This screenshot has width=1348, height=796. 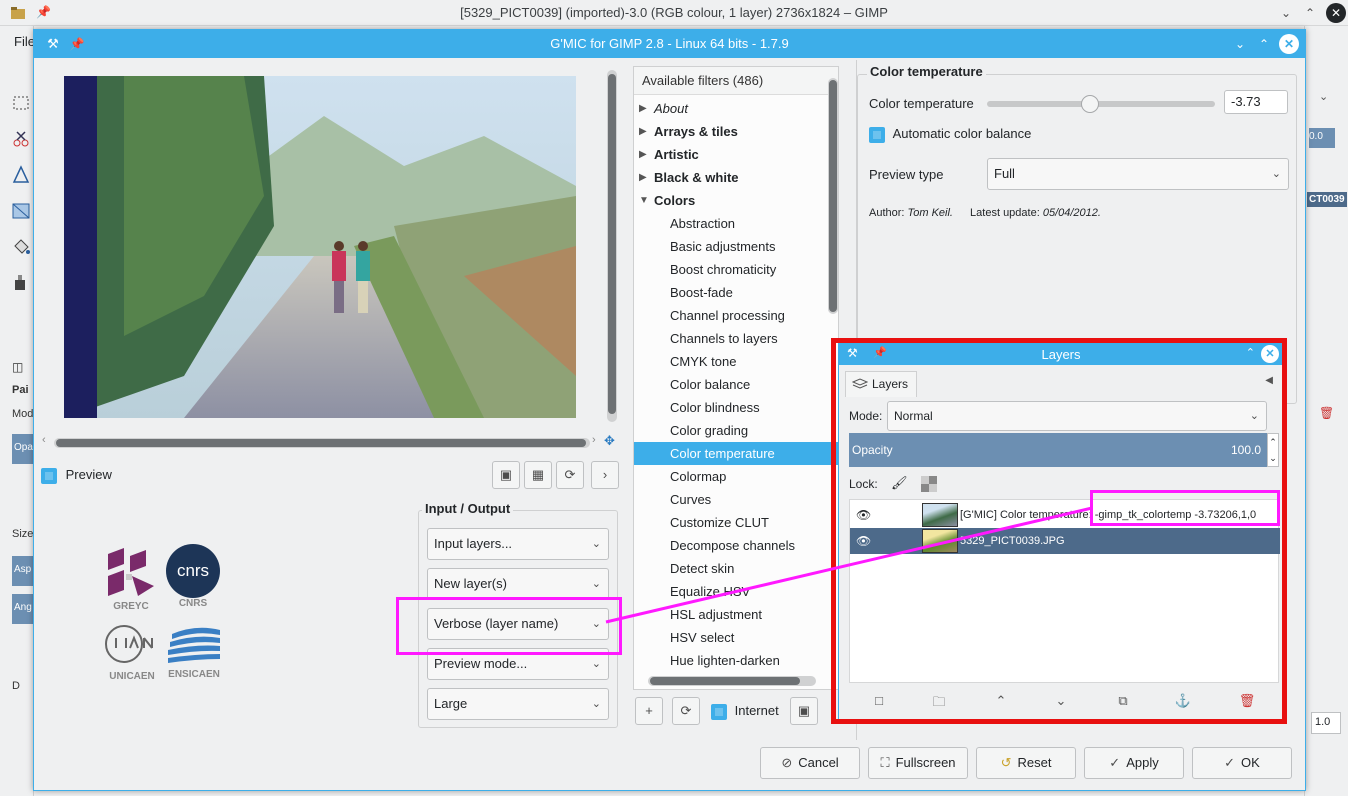 I want to click on new-group-icon: 🗀, so click(x=939, y=704).